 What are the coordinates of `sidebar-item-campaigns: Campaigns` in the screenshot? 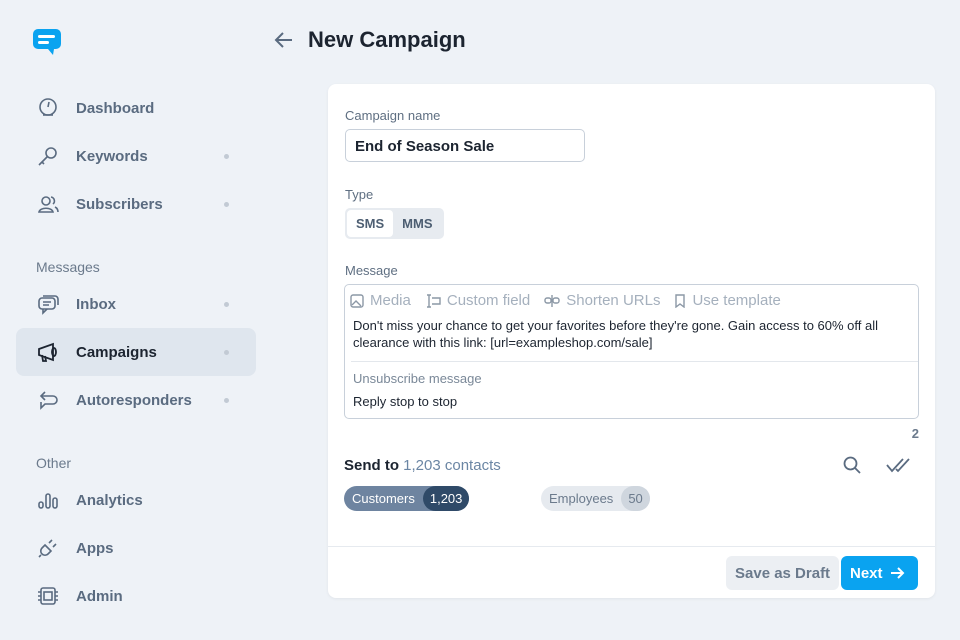 It's located at (136, 352).